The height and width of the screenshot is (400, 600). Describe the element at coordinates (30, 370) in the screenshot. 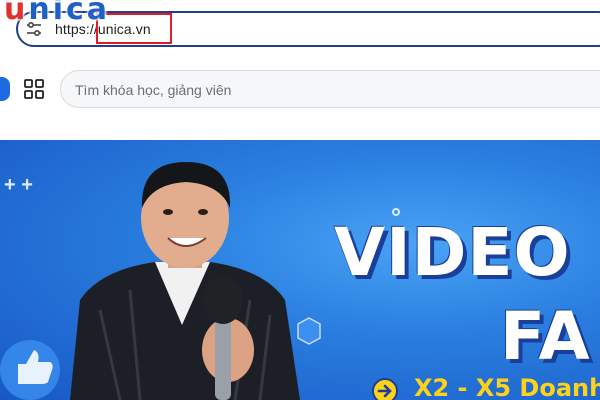

I see `thumbs-up-icon` at that location.